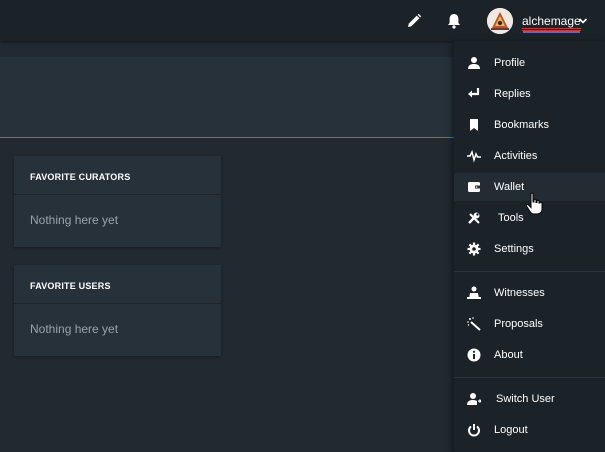 The height and width of the screenshot is (452, 605). What do you see at coordinates (454, 21) in the screenshot?
I see `bell-icon` at bounding box center [454, 21].